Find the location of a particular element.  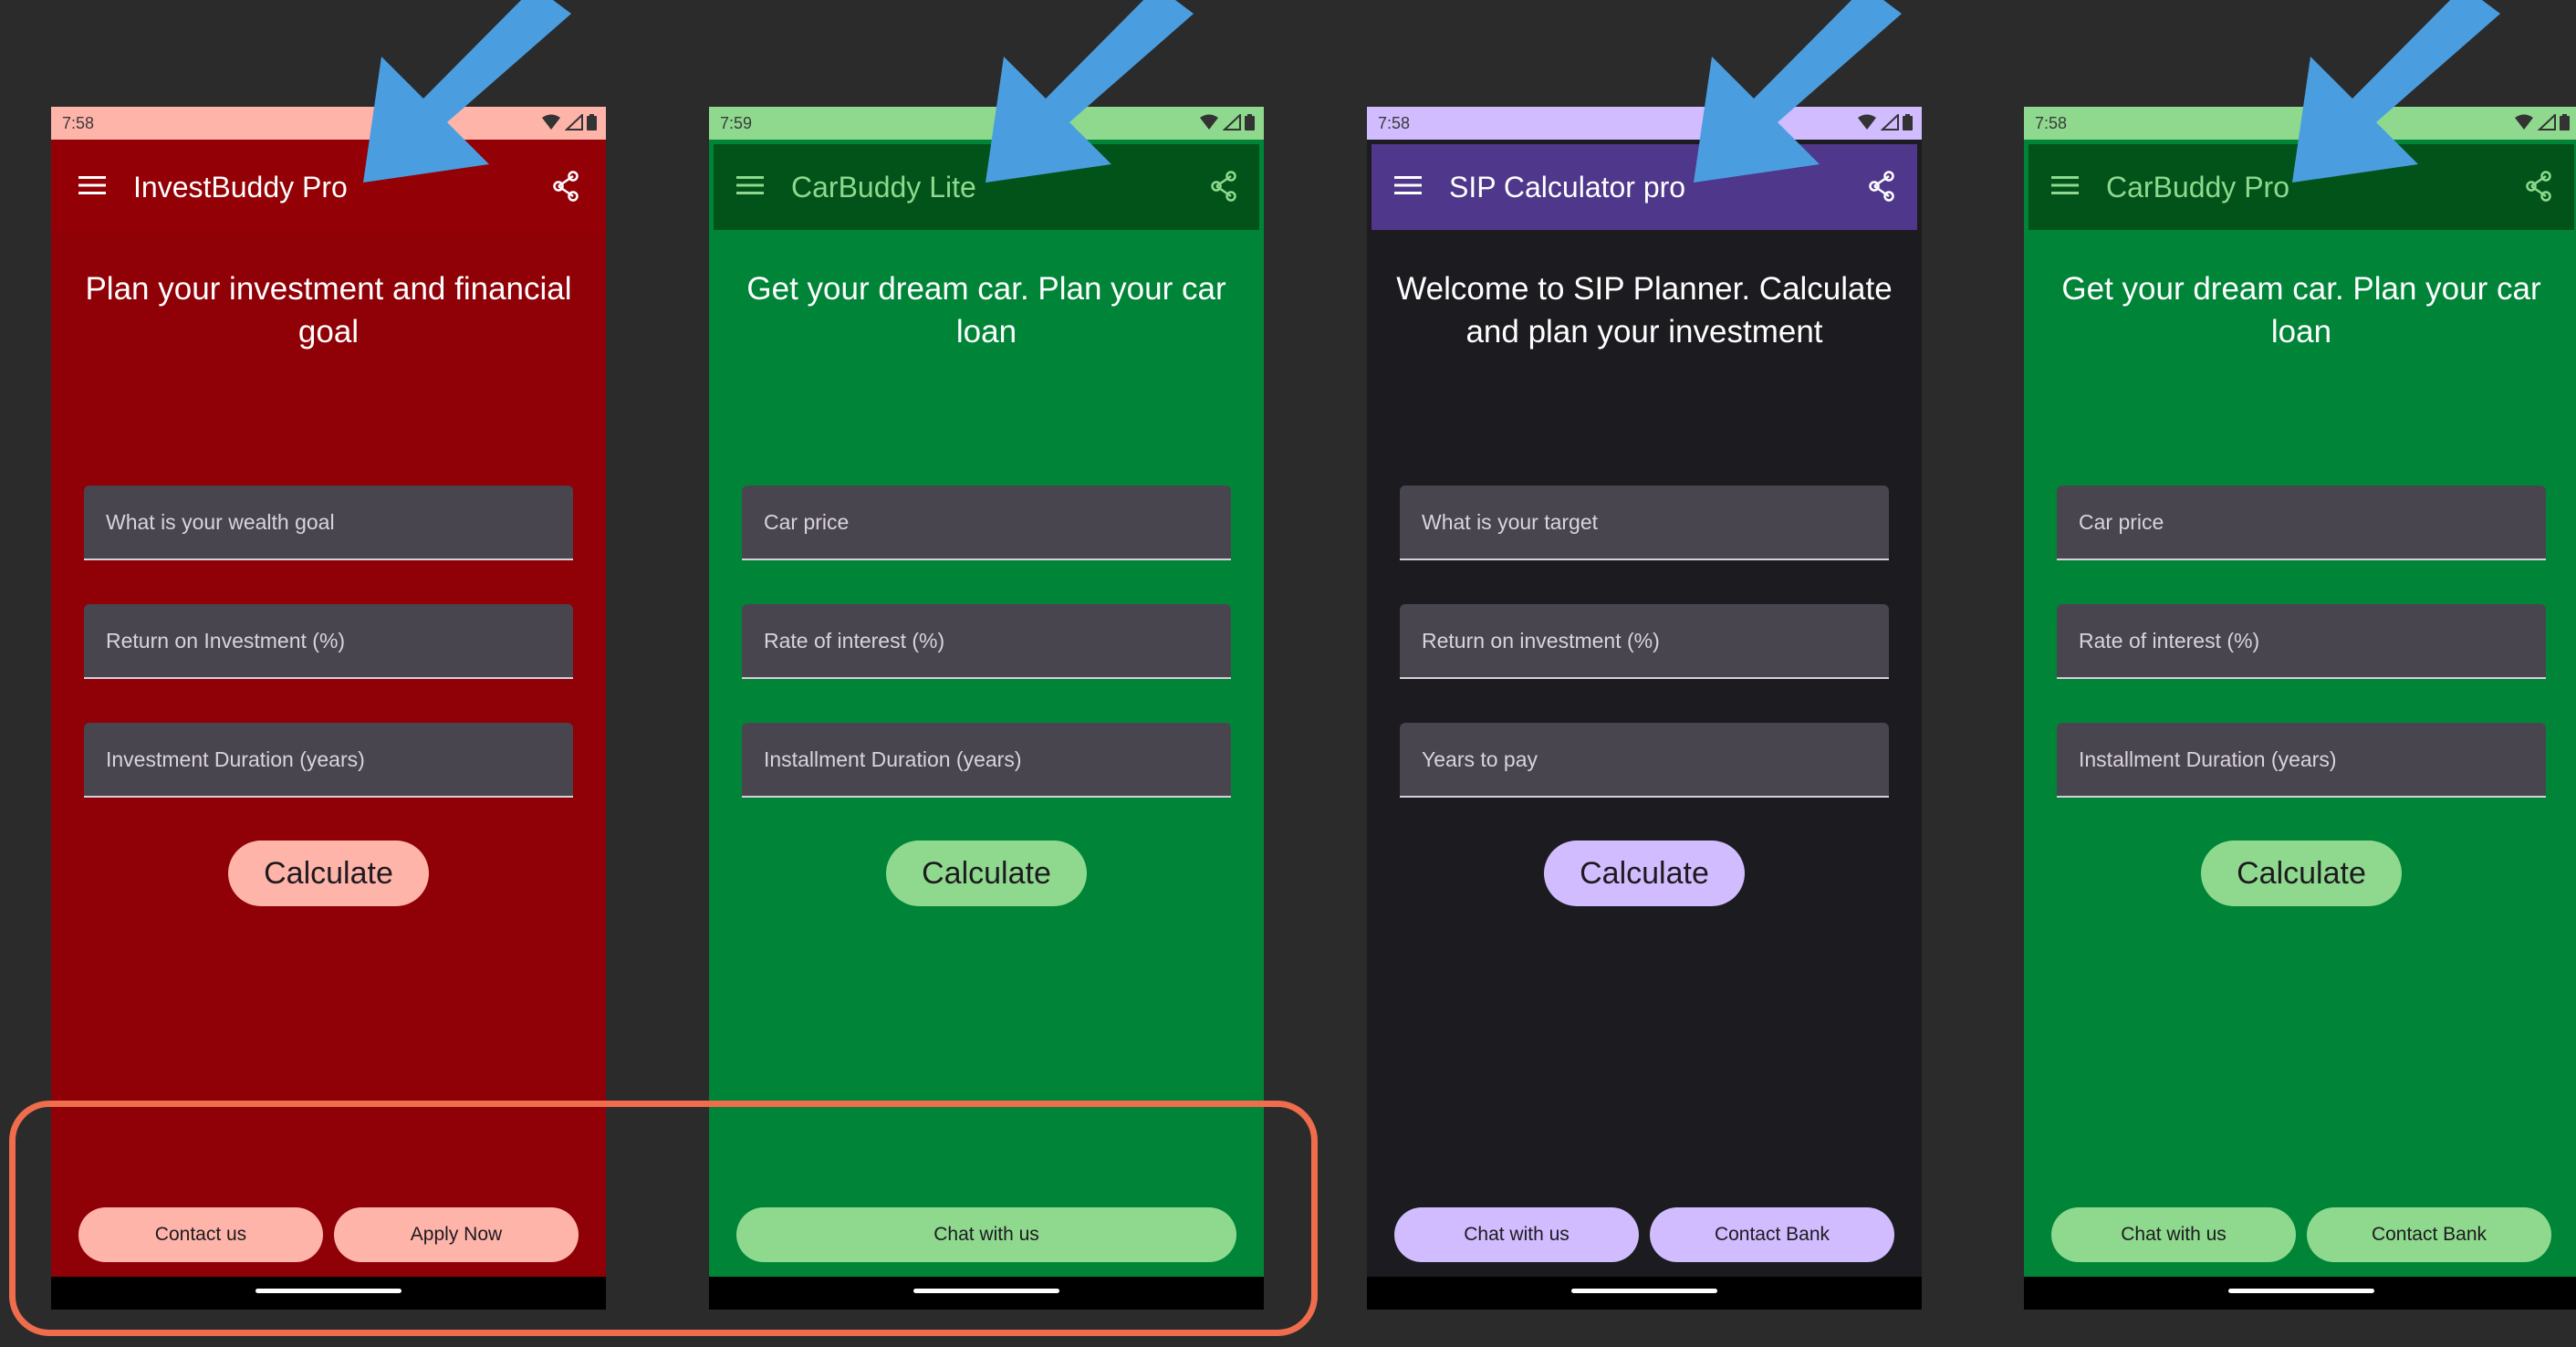

input-field-1: What is your wealth goal is located at coordinates (328, 523).